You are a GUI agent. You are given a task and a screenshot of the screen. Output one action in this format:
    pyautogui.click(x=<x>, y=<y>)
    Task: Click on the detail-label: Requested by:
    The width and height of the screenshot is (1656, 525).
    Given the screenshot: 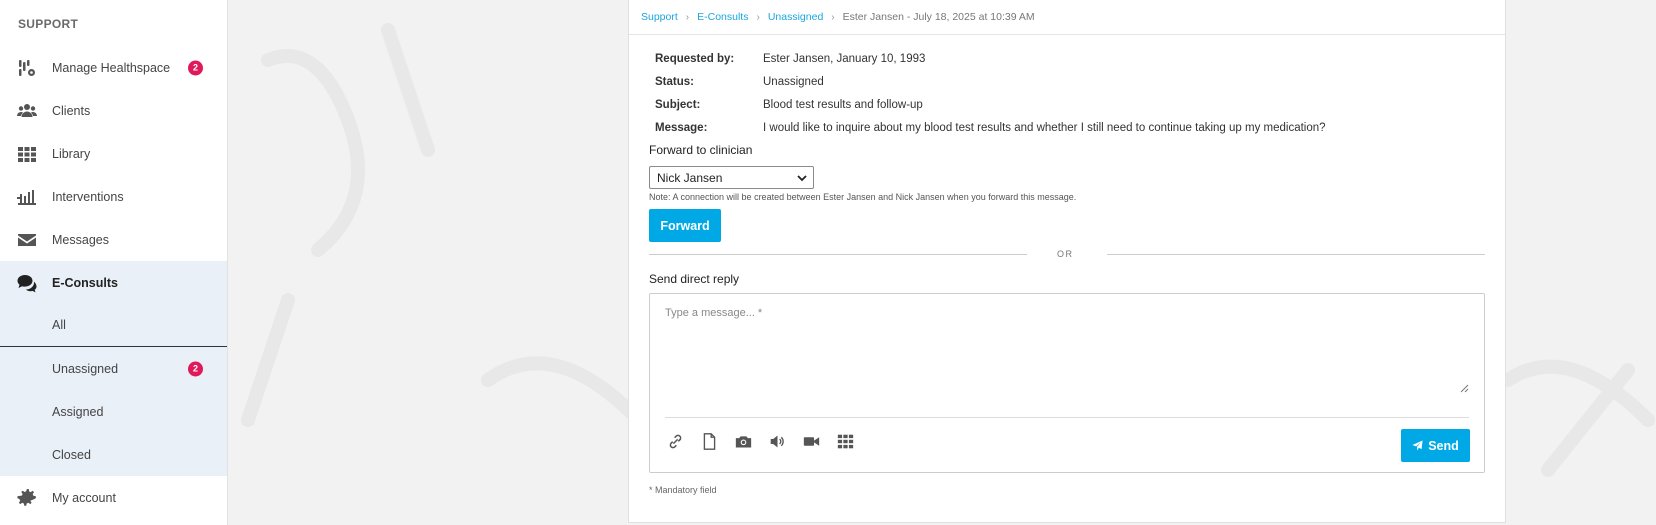 What is the action you would take?
    pyautogui.click(x=695, y=58)
    